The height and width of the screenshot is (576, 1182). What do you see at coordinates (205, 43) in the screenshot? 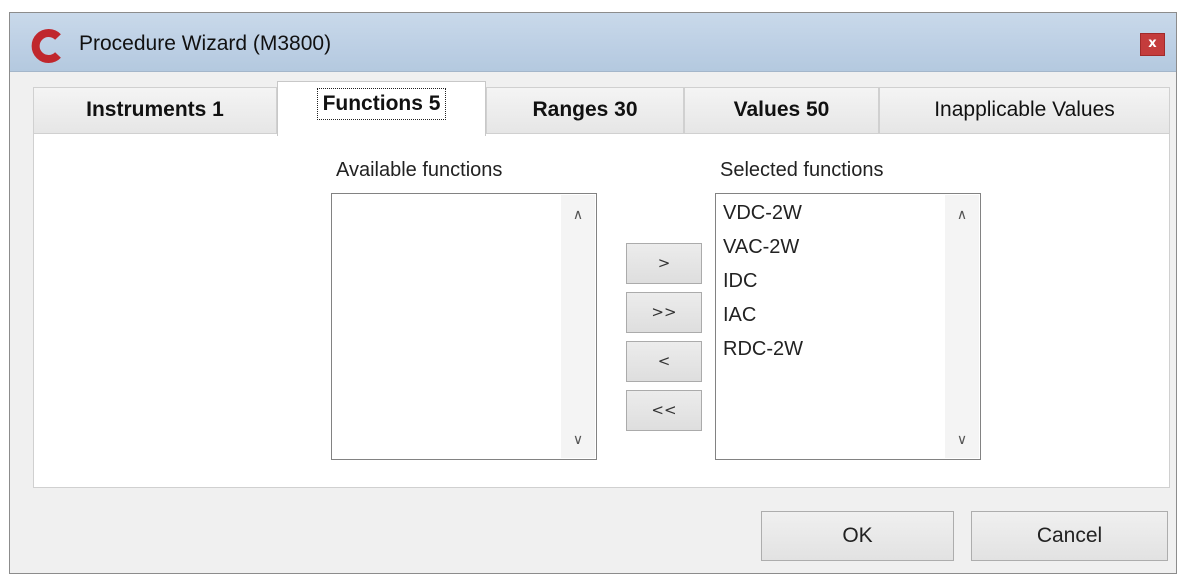
I see `window-title: Procedure Wizard (M3800)` at bounding box center [205, 43].